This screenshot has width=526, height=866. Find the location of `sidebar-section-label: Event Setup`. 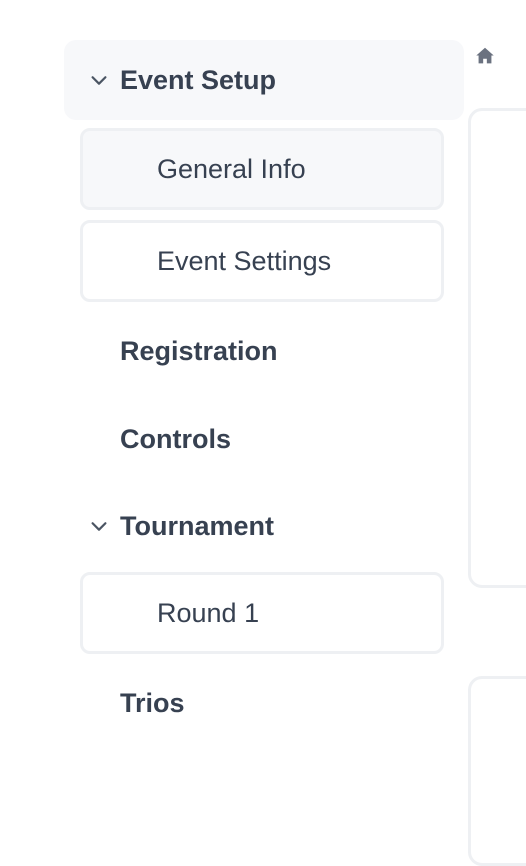

sidebar-section-label: Event Setup is located at coordinates (198, 79).